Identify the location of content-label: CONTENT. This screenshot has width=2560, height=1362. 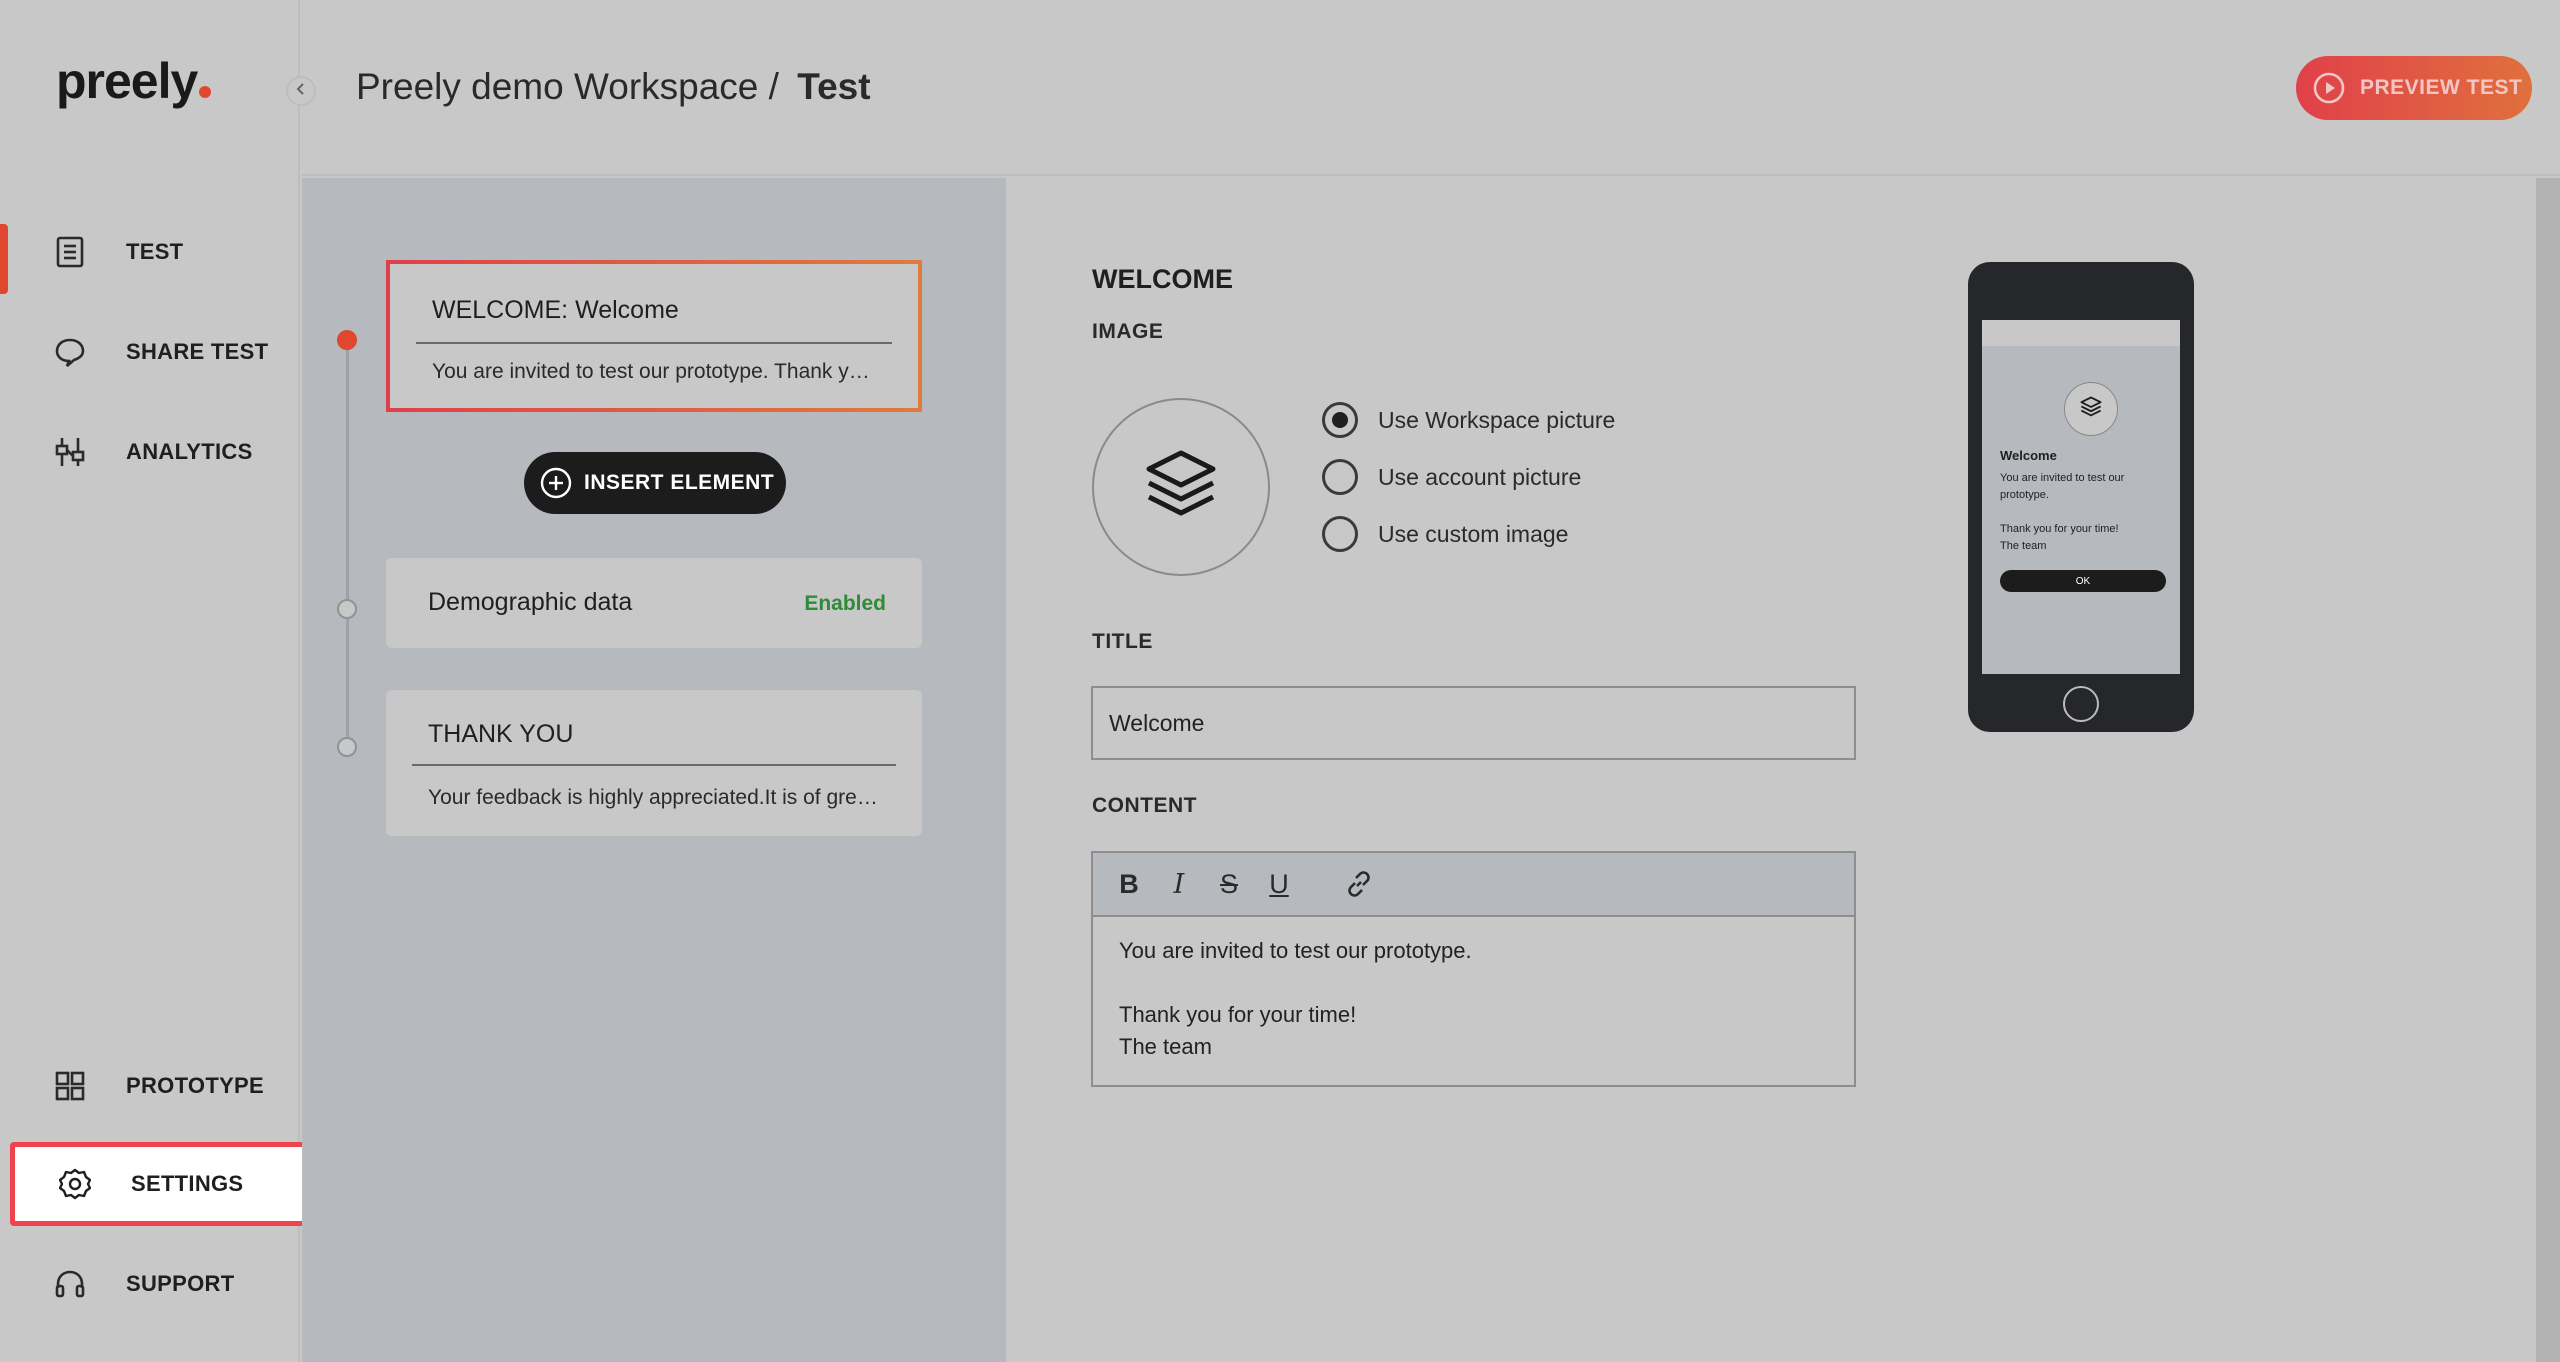
(1144, 805).